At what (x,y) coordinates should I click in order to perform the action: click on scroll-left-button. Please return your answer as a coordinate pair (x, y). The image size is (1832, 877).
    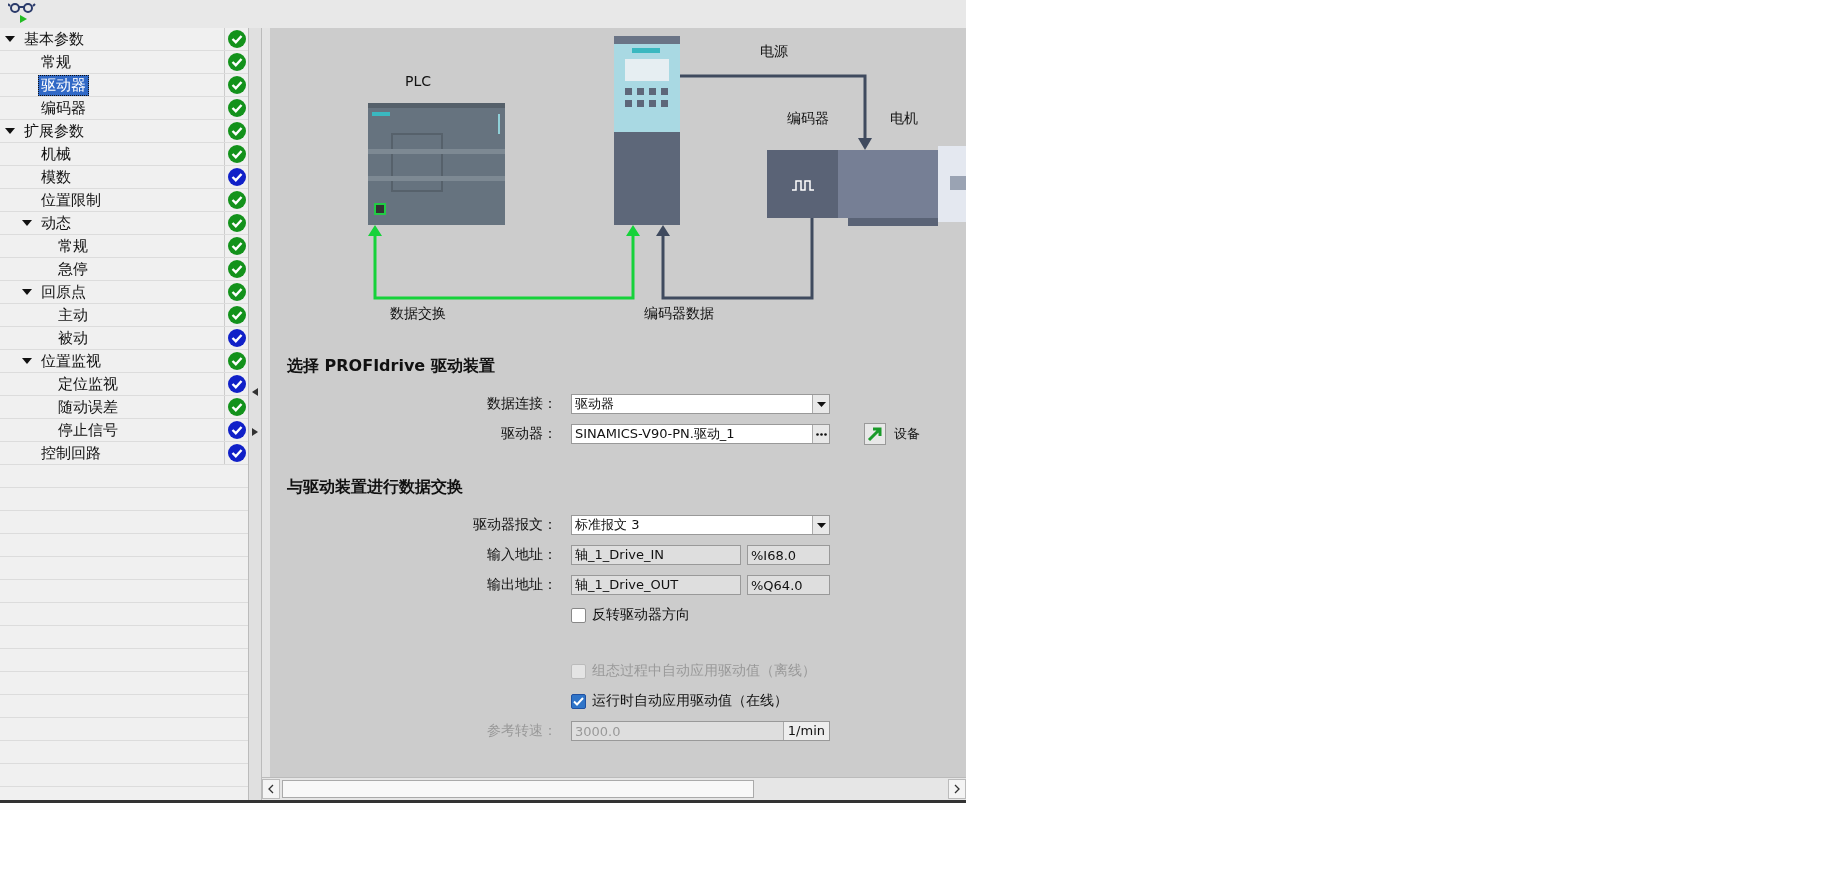
    Looking at the image, I should click on (271, 789).